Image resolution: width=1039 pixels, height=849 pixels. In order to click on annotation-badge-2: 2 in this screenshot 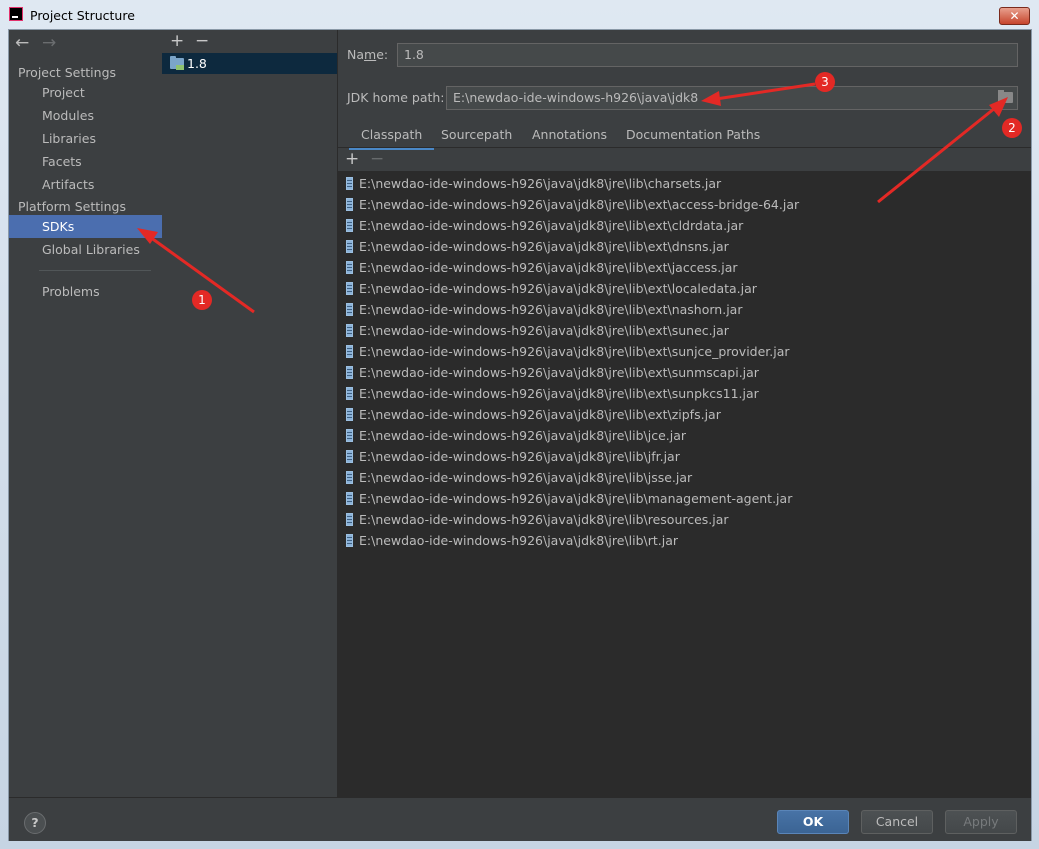, I will do `click(1012, 128)`.